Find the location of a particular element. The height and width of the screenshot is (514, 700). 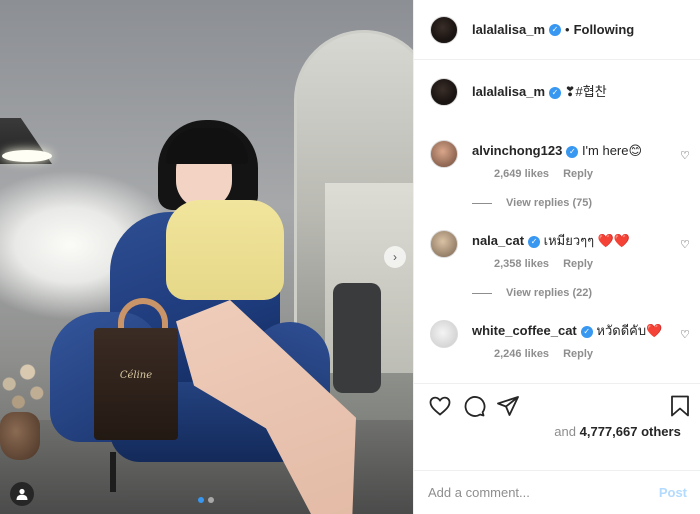

post-header: lalalalisa_m ✓ • Following is located at coordinates (557, 30).